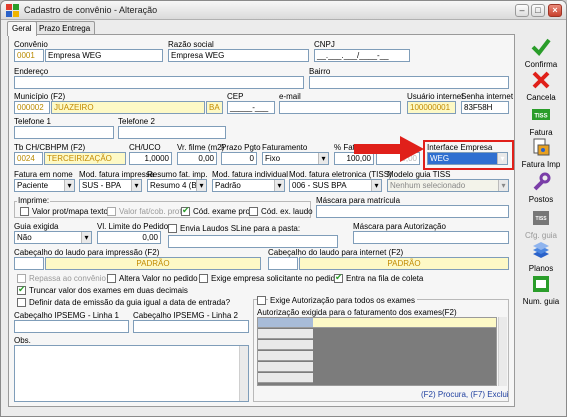 This screenshot has height=417, width=567. I want to click on resumo-fat-label: Resumo fat. imp., so click(177, 174).